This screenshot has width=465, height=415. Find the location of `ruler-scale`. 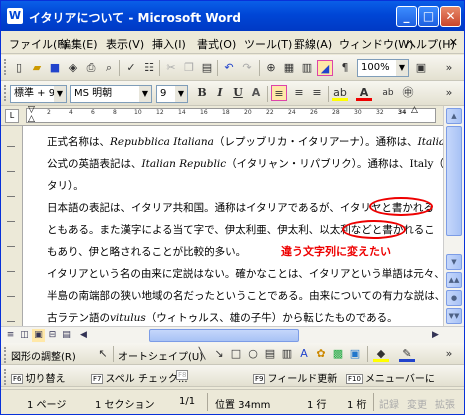

ruler-scale is located at coordinates (231, 115).